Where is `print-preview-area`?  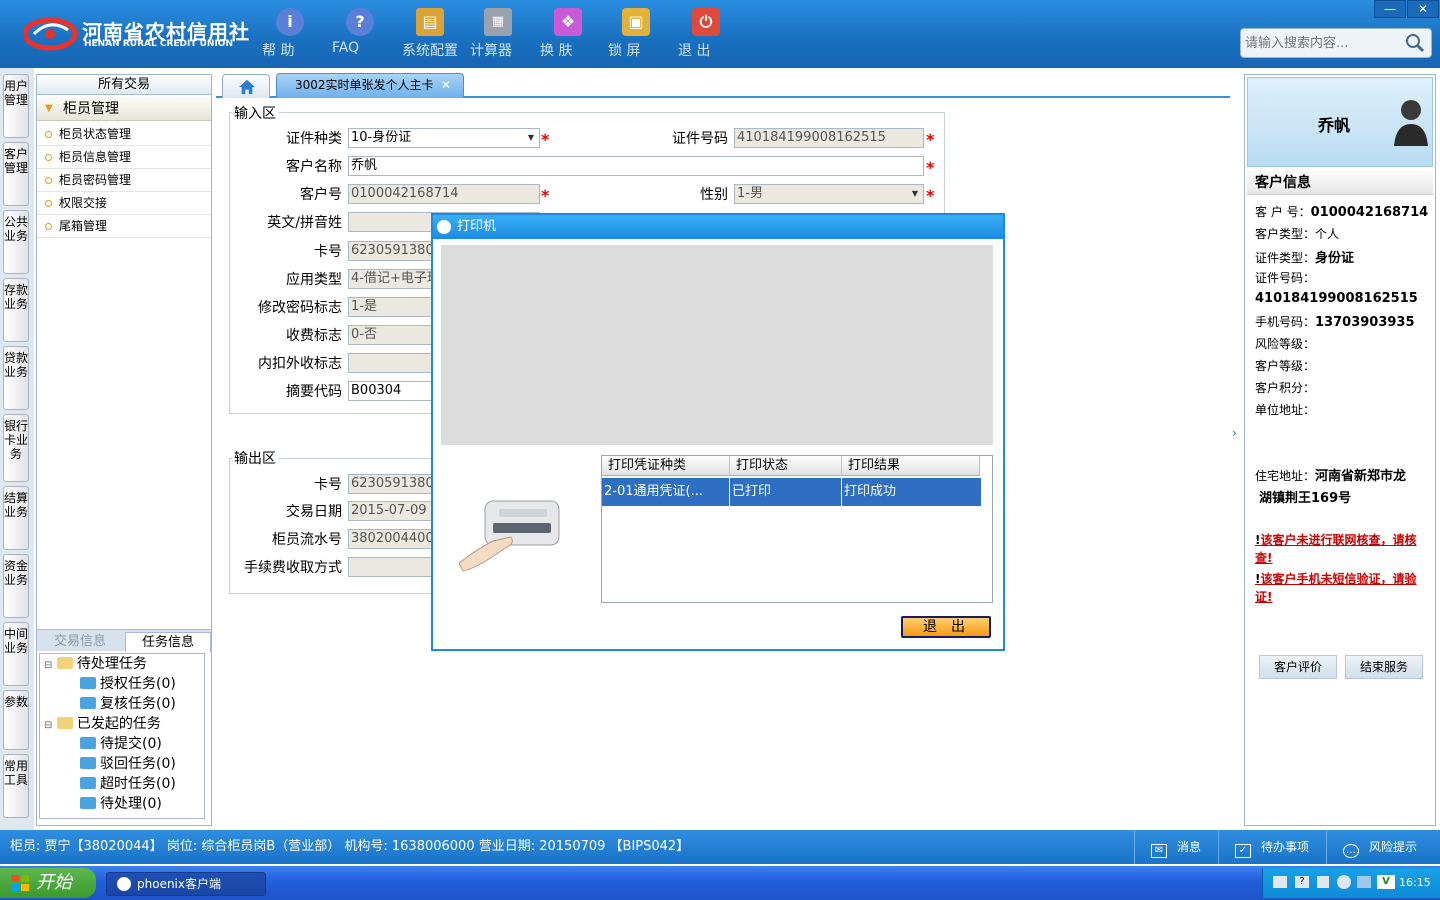
print-preview-area is located at coordinates (717, 345).